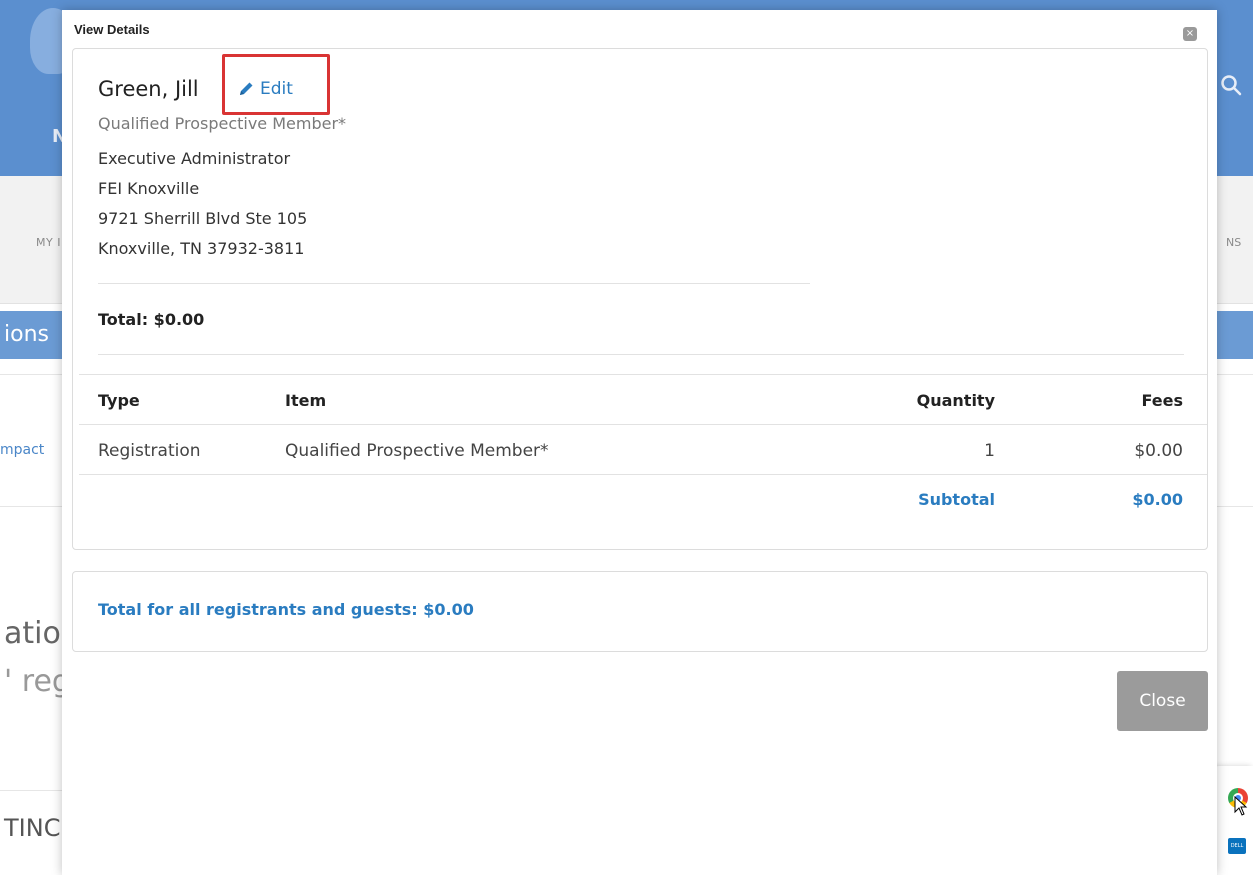 This screenshot has height=875, width=1253. Describe the element at coordinates (148, 89) in the screenshot. I see `registrant-name: Green, Jill` at that location.